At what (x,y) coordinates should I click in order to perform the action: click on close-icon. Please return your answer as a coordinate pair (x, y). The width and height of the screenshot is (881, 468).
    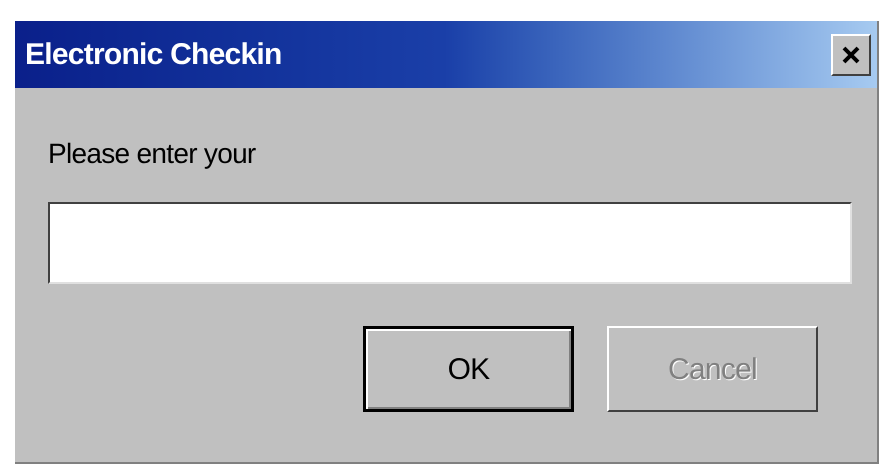
    Looking at the image, I should click on (851, 54).